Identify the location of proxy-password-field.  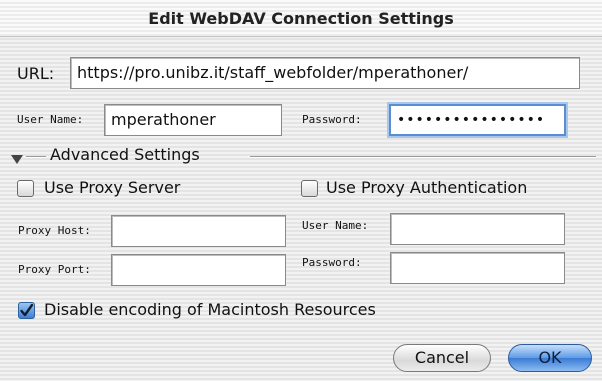
(477, 268).